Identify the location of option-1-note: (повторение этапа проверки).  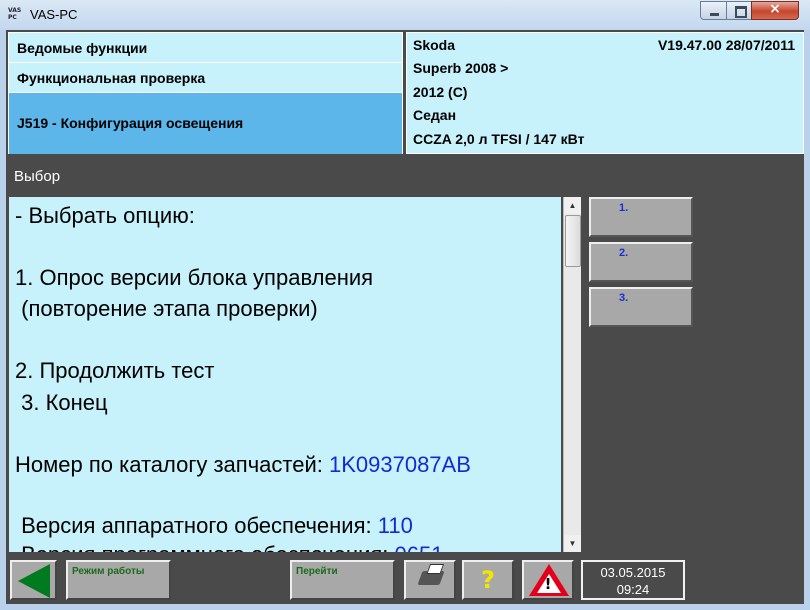
(166, 308).